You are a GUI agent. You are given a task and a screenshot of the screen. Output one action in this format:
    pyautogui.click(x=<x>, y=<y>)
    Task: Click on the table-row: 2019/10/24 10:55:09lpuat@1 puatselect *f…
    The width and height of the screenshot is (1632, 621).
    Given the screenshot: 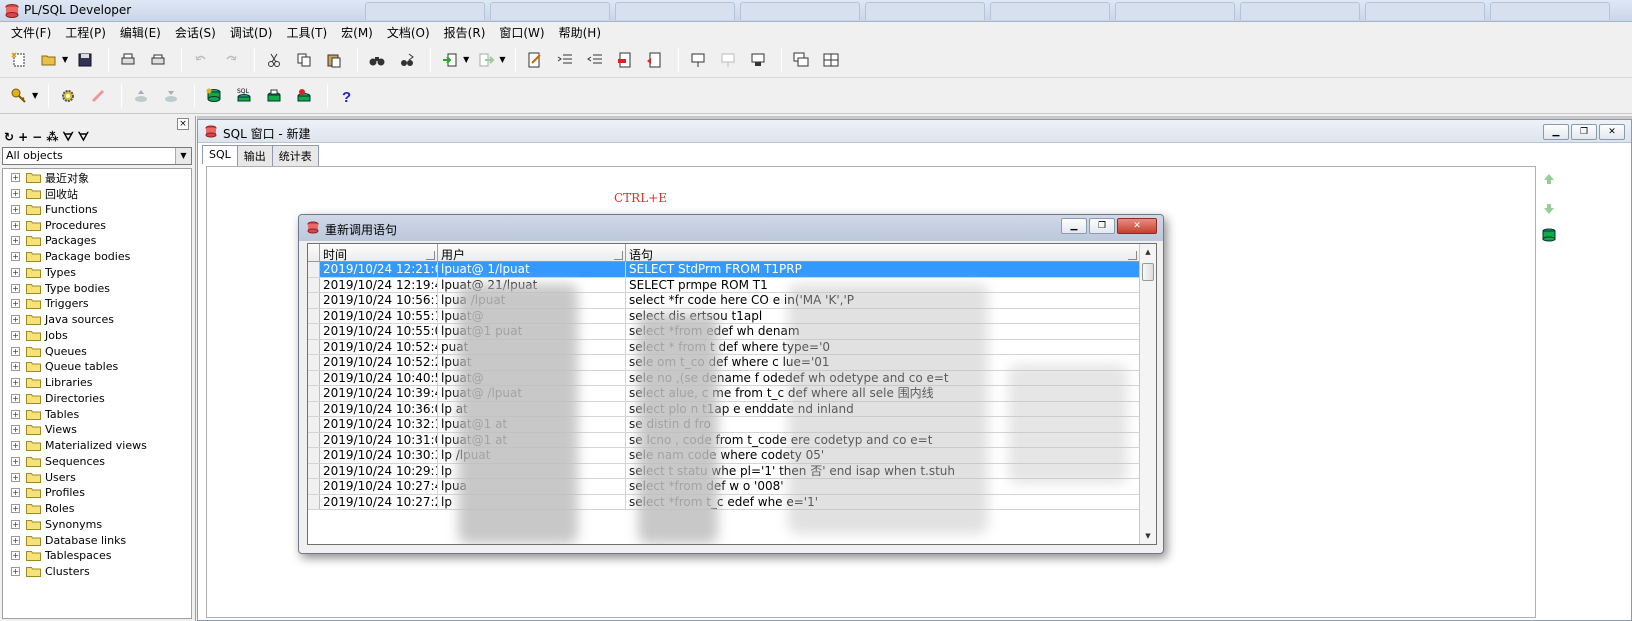 What is the action you would take?
    pyautogui.click(x=724, y=332)
    